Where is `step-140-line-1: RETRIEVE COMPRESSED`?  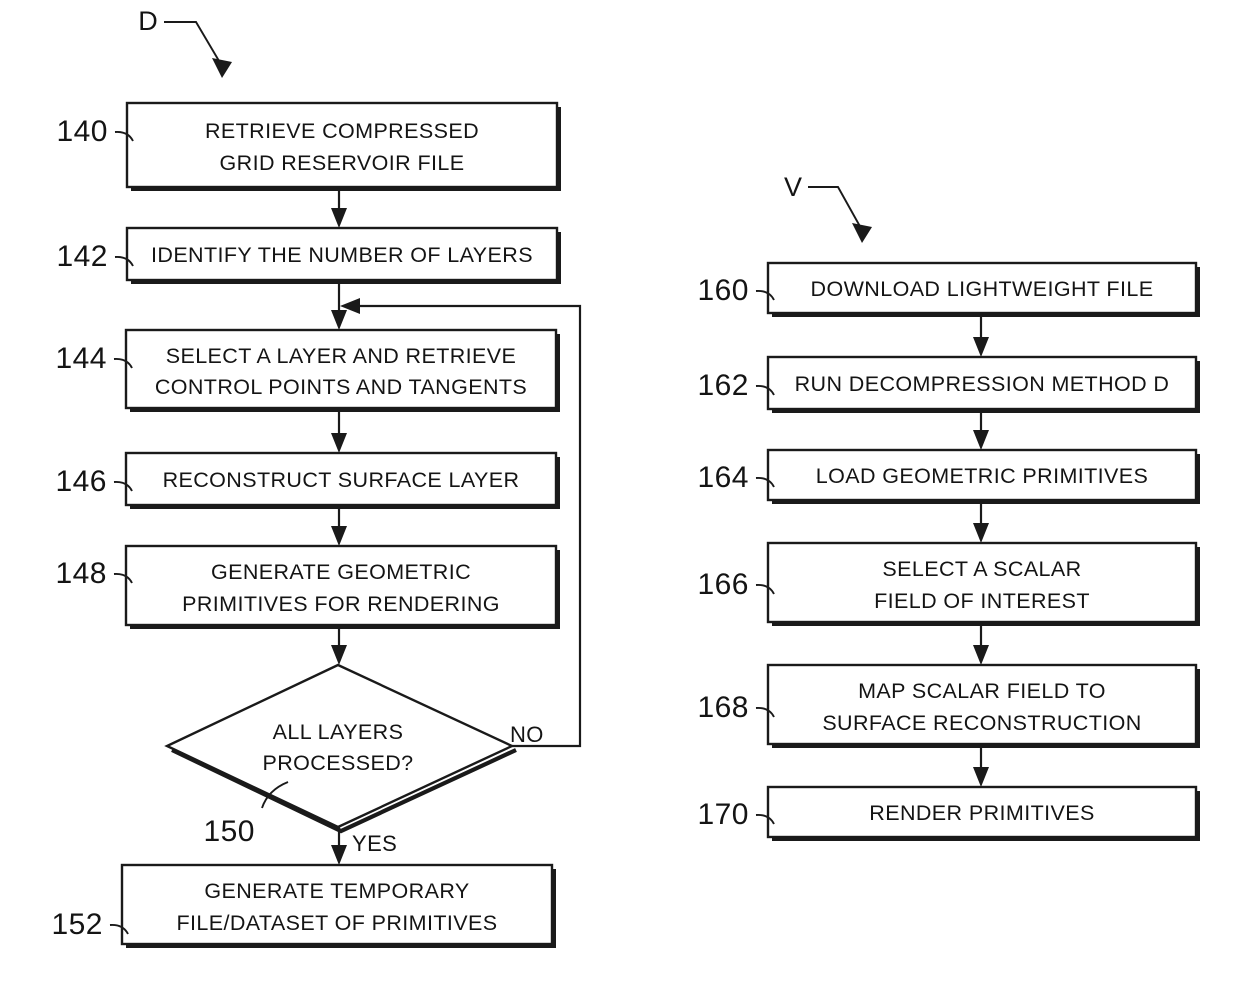 step-140-line-1: RETRIEVE COMPRESSED is located at coordinates (342, 131).